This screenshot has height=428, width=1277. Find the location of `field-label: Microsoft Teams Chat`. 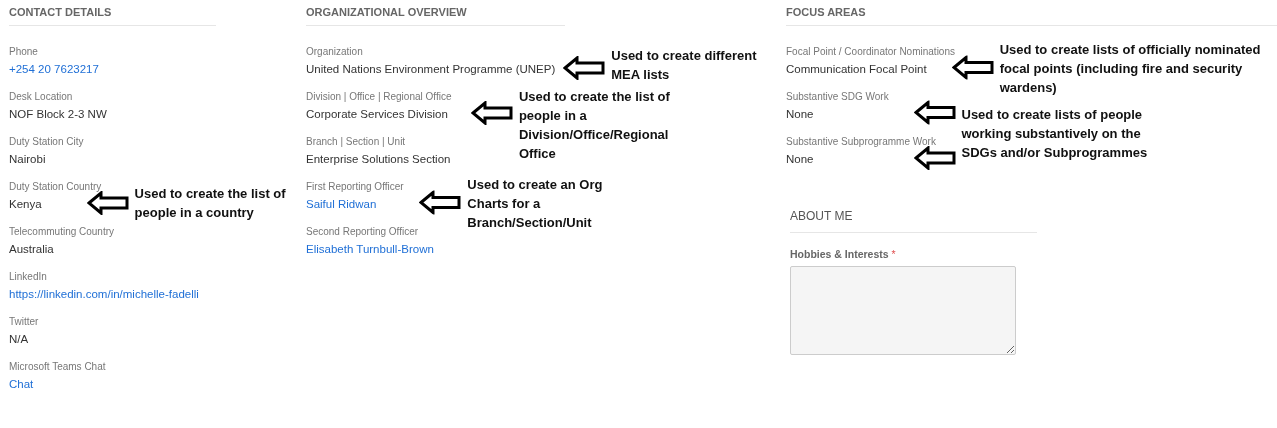

field-label: Microsoft Teams Chat is located at coordinates (57, 367).